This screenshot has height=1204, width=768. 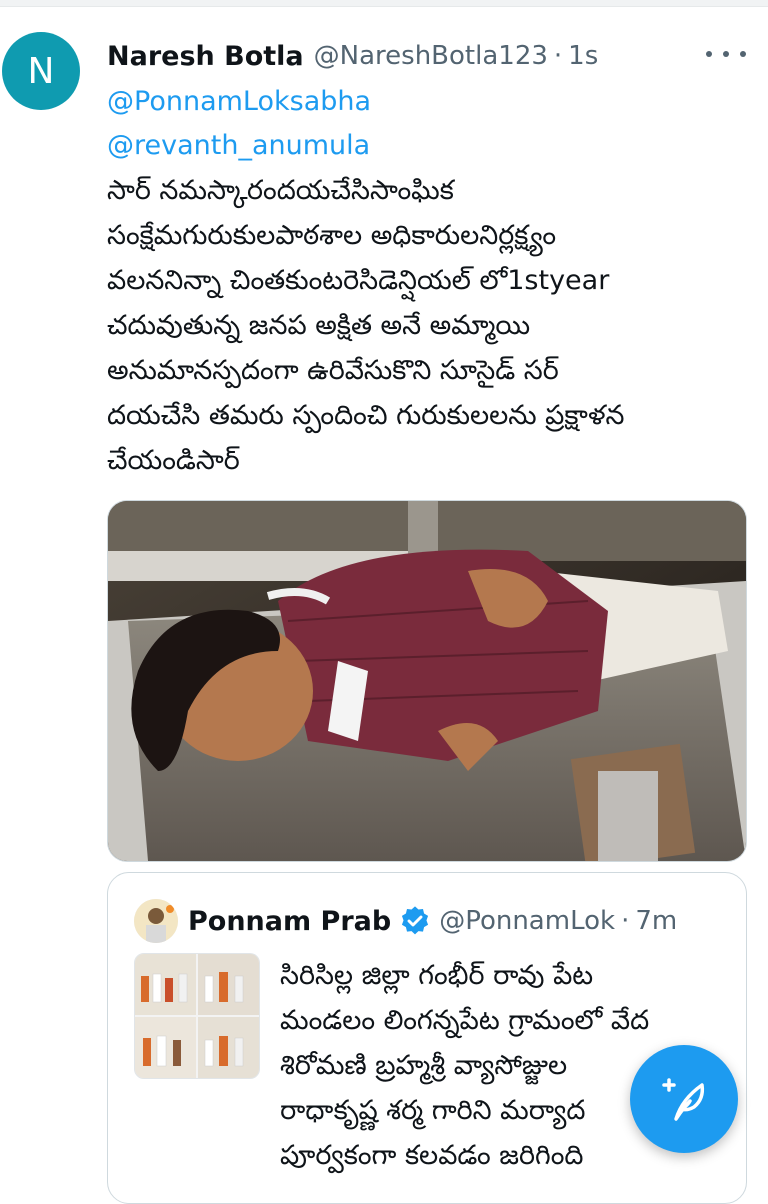 I want to click on verified-badge-icon, so click(x=415, y=920).